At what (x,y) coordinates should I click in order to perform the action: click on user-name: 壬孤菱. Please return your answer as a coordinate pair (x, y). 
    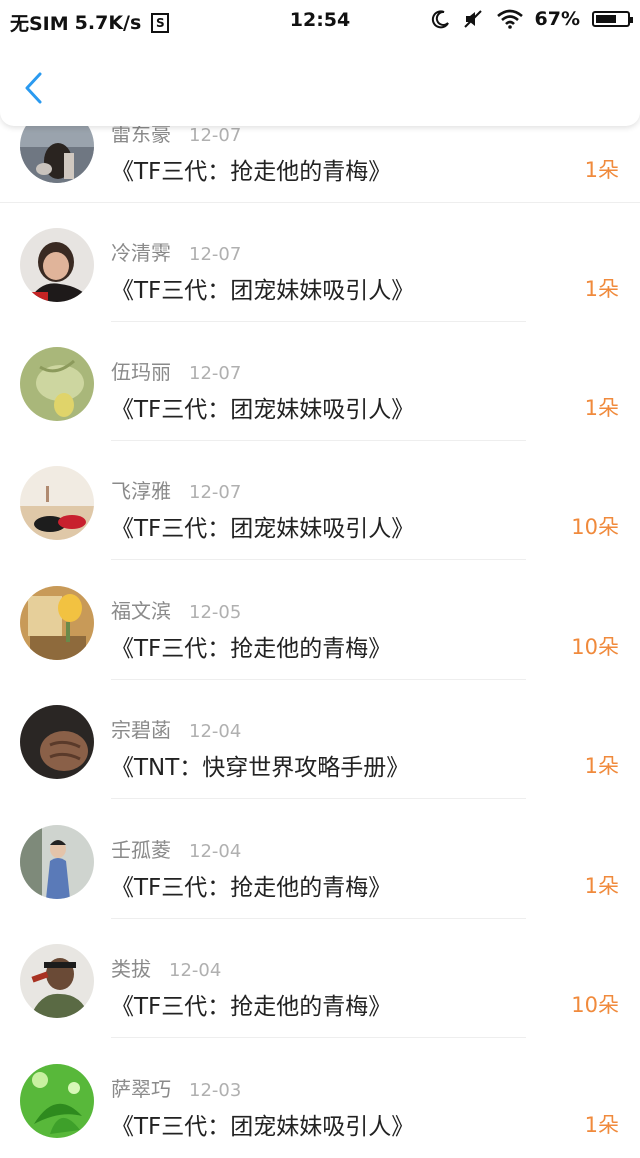
    Looking at the image, I should click on (141, 850).